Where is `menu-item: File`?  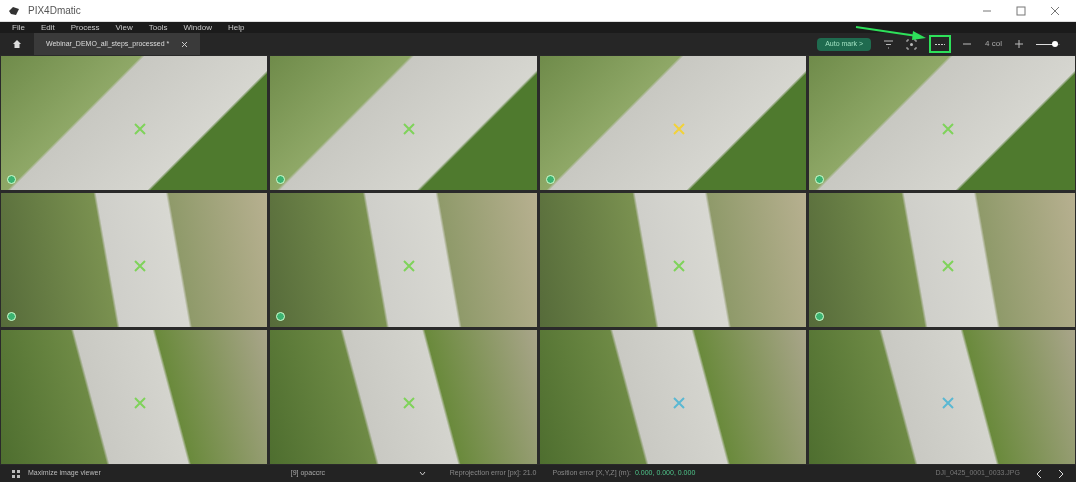
menu-item: File is located at coordinates (18, 27).